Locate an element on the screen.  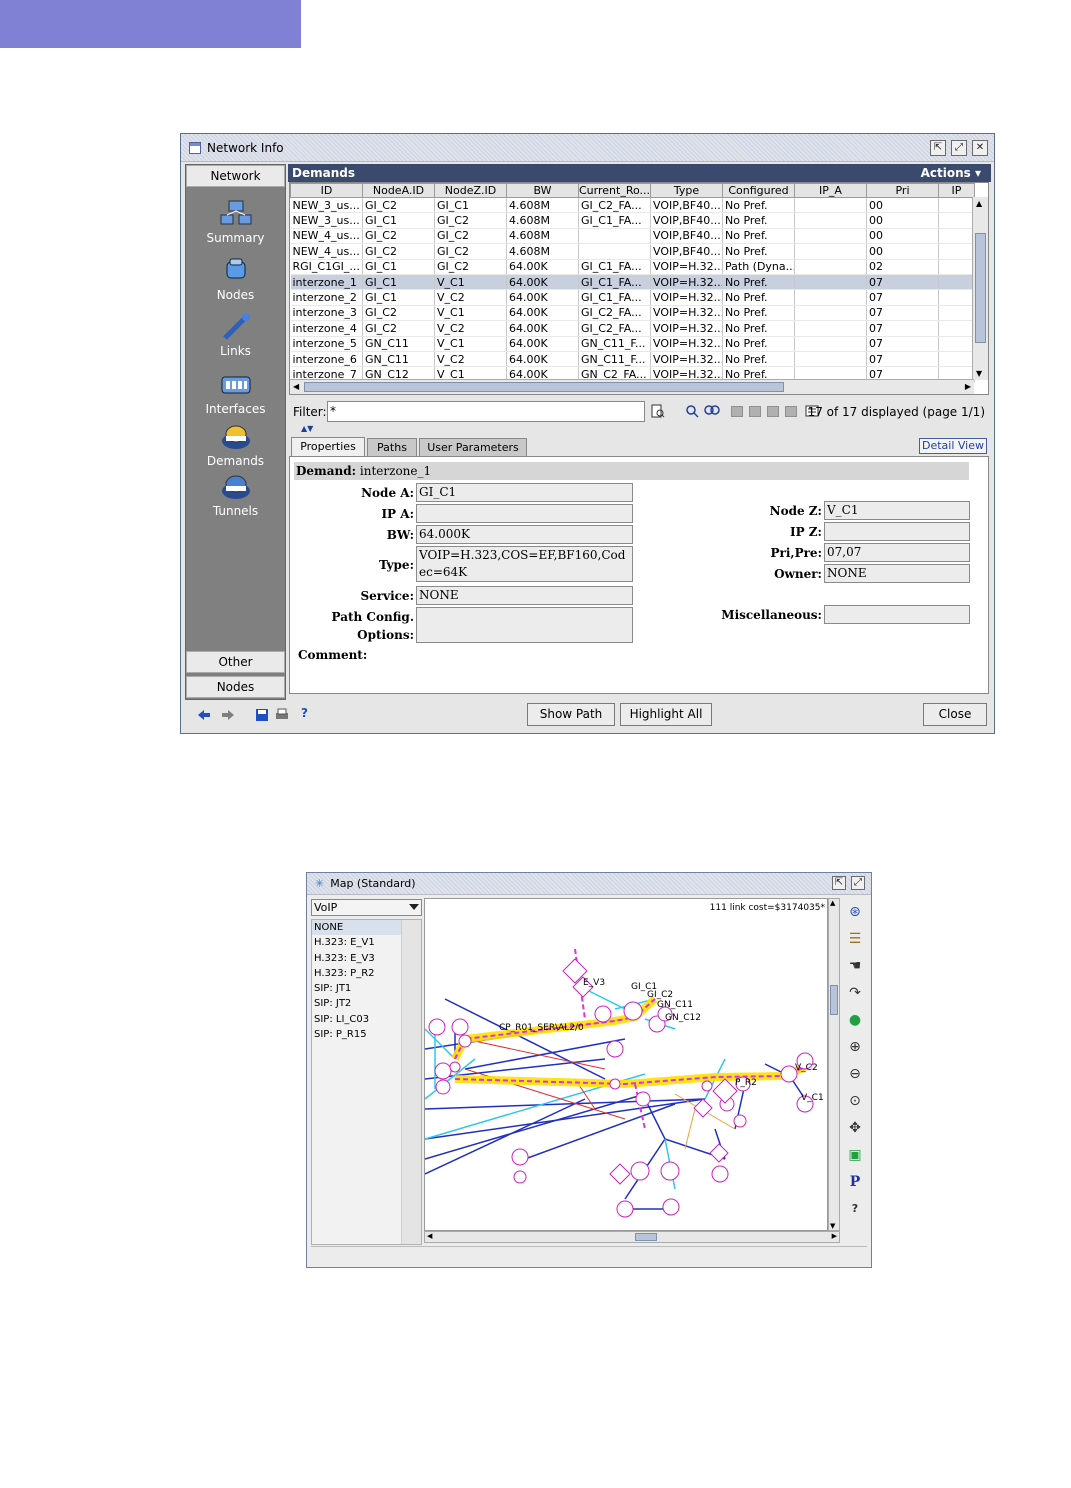
globe-icon: ● is located at coordinates (855, 1020).